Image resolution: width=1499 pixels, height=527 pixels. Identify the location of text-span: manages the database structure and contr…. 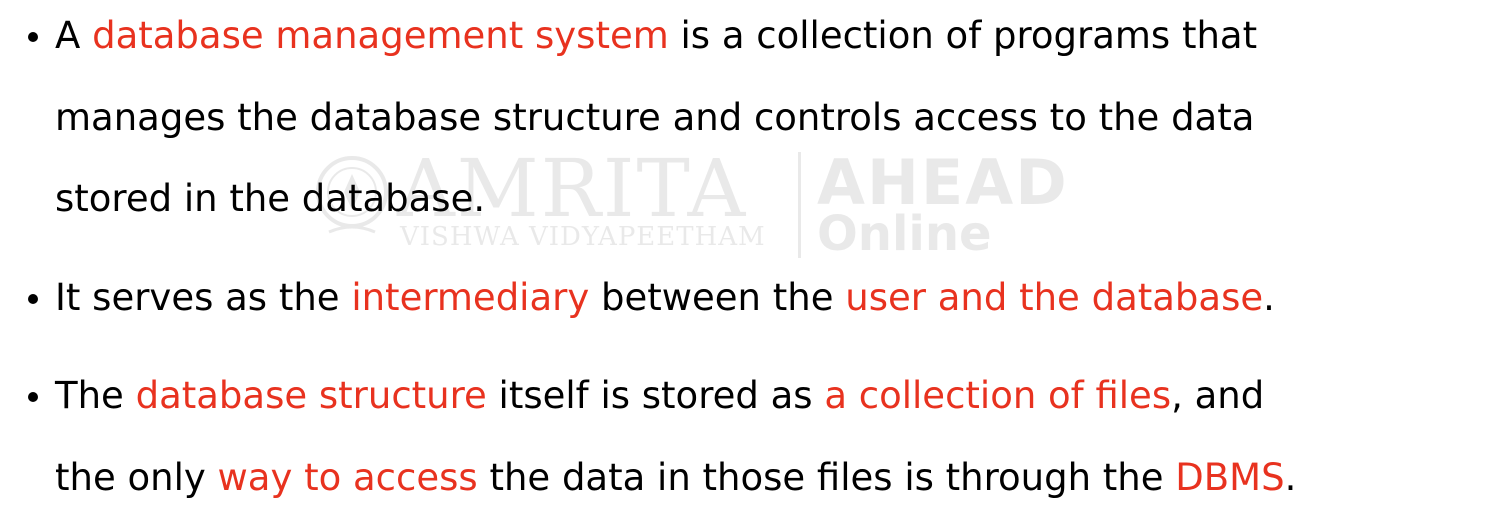
(655, 117).